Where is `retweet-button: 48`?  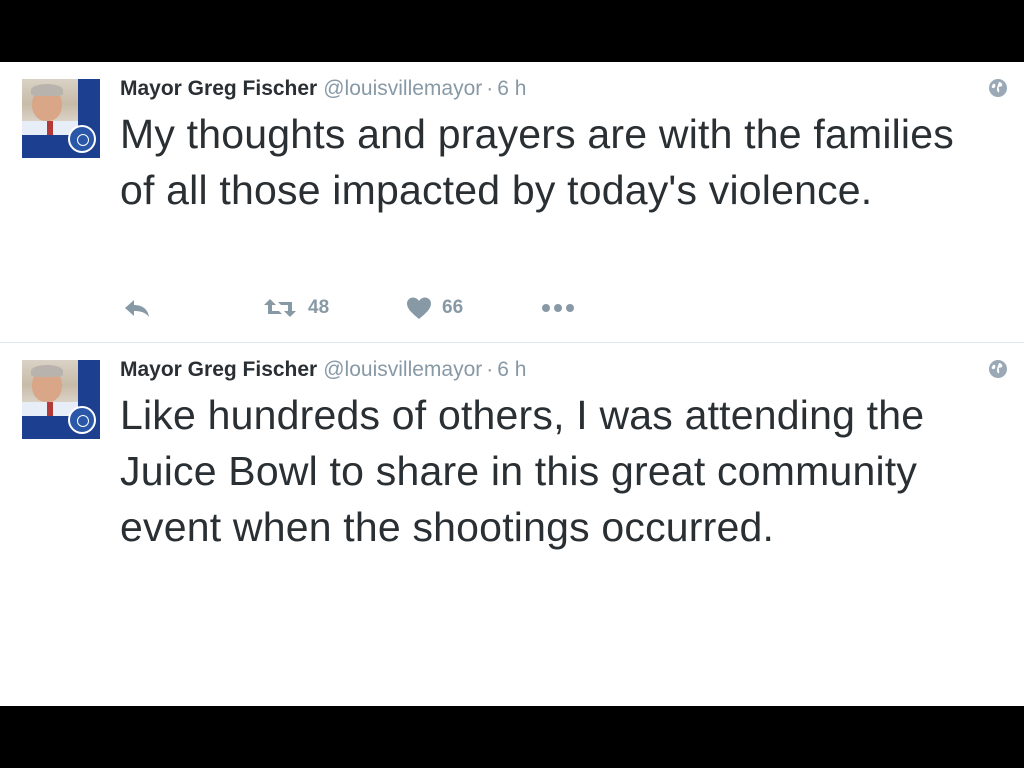 retweet-button: 48 is located at coordinates (295, 308).